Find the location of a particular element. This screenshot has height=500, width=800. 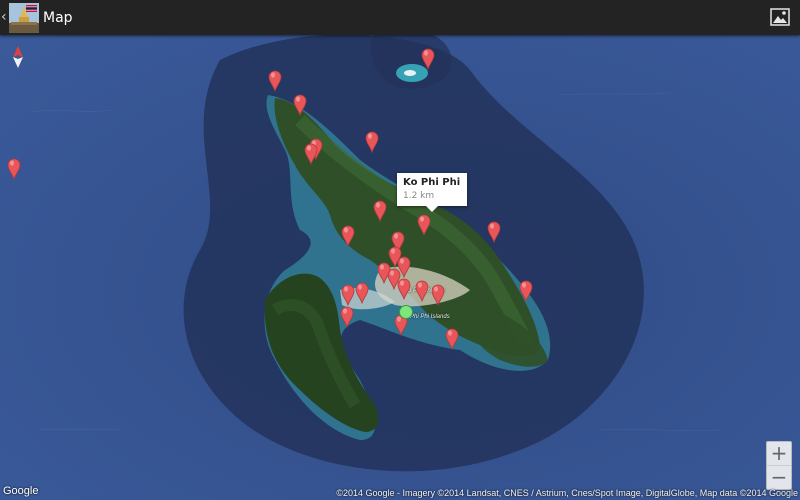

map-label-phi-phi-islands: Phi Phi Islands is located at coordinates (430, 317).